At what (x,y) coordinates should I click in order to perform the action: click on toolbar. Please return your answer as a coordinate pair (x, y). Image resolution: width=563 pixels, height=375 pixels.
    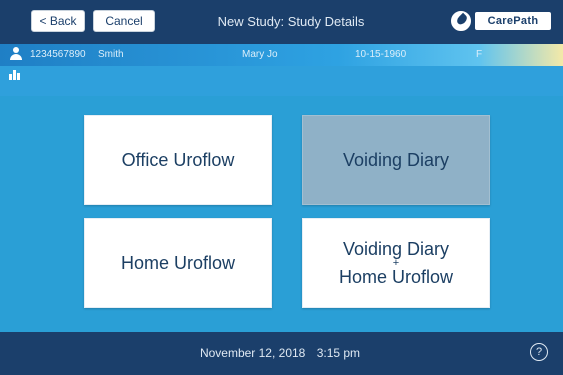
    Looking at the image, I should click on (281, 81).